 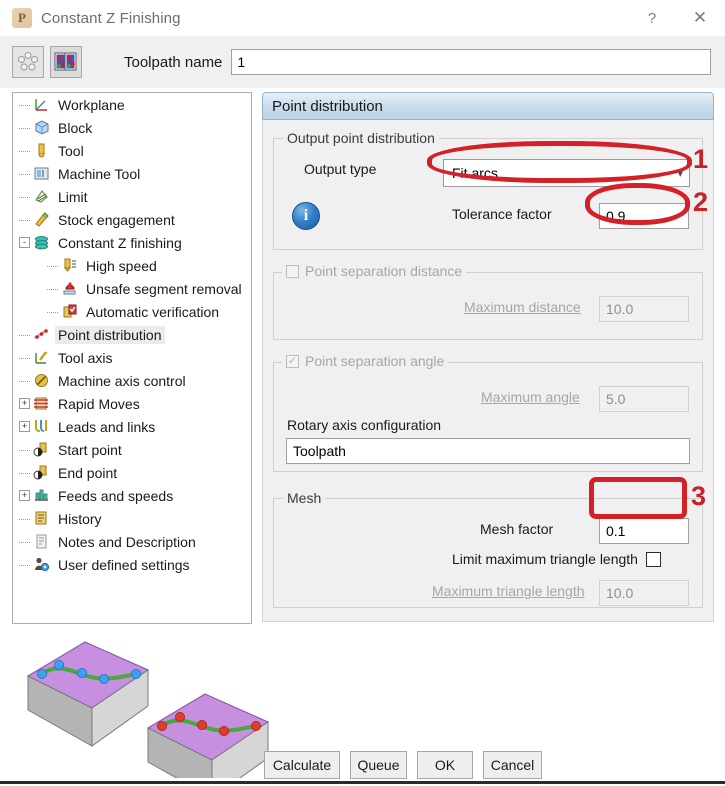 I want to click on block-icon, so click(x=42, y=127).